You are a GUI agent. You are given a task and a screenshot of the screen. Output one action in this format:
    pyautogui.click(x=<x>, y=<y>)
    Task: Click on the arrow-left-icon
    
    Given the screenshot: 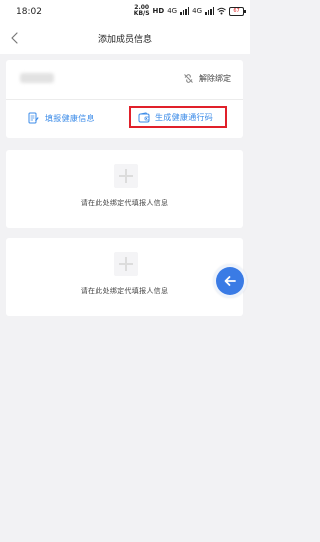 What is the action you would take?
    pyautogui.click(x=230, y=281)
    